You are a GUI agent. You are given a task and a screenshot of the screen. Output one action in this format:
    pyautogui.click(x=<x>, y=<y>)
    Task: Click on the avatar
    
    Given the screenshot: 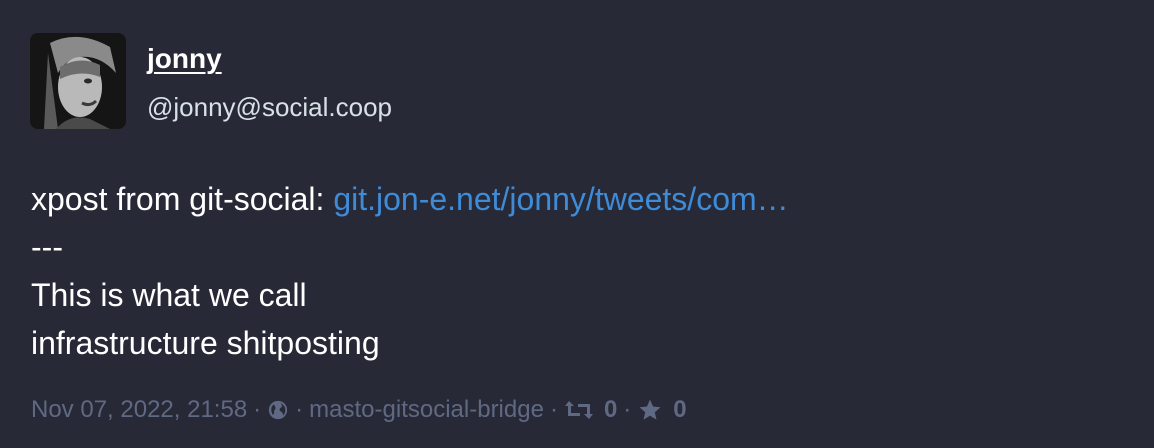 What is the action you would take?
    pyautogui.click(x=78, y=81)
    